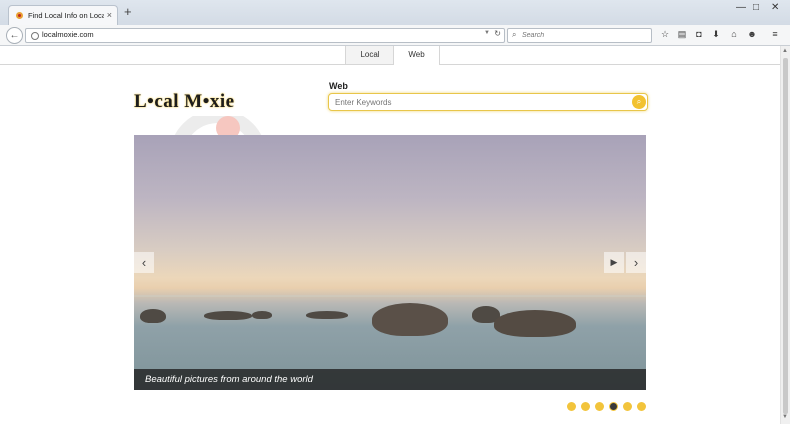 This screenshot has height=424, width=790. I want to click on chevron-left-icon: ‹, so click(144, 262).